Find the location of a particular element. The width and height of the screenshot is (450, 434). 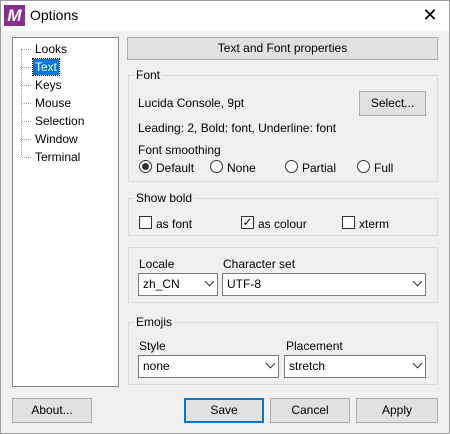

locale-value: zh_CN is located at coordinates (161, 284).